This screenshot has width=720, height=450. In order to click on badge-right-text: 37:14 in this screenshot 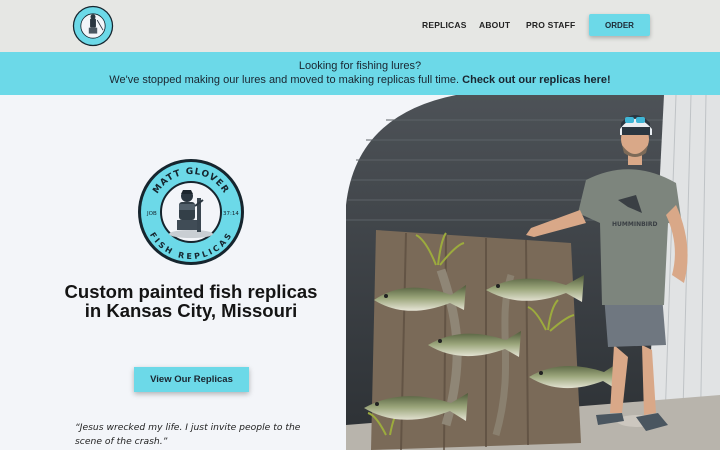, I will do `click(231, 214)`.